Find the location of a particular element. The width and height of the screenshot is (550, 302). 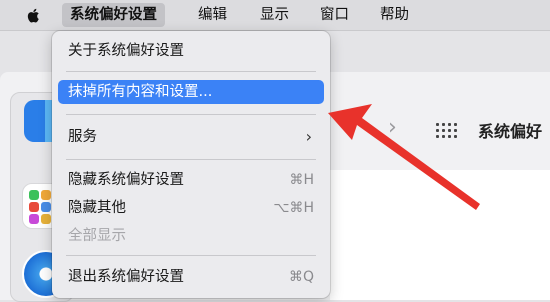

window-title: 系统偏好 is located at coordinates (510, 131).